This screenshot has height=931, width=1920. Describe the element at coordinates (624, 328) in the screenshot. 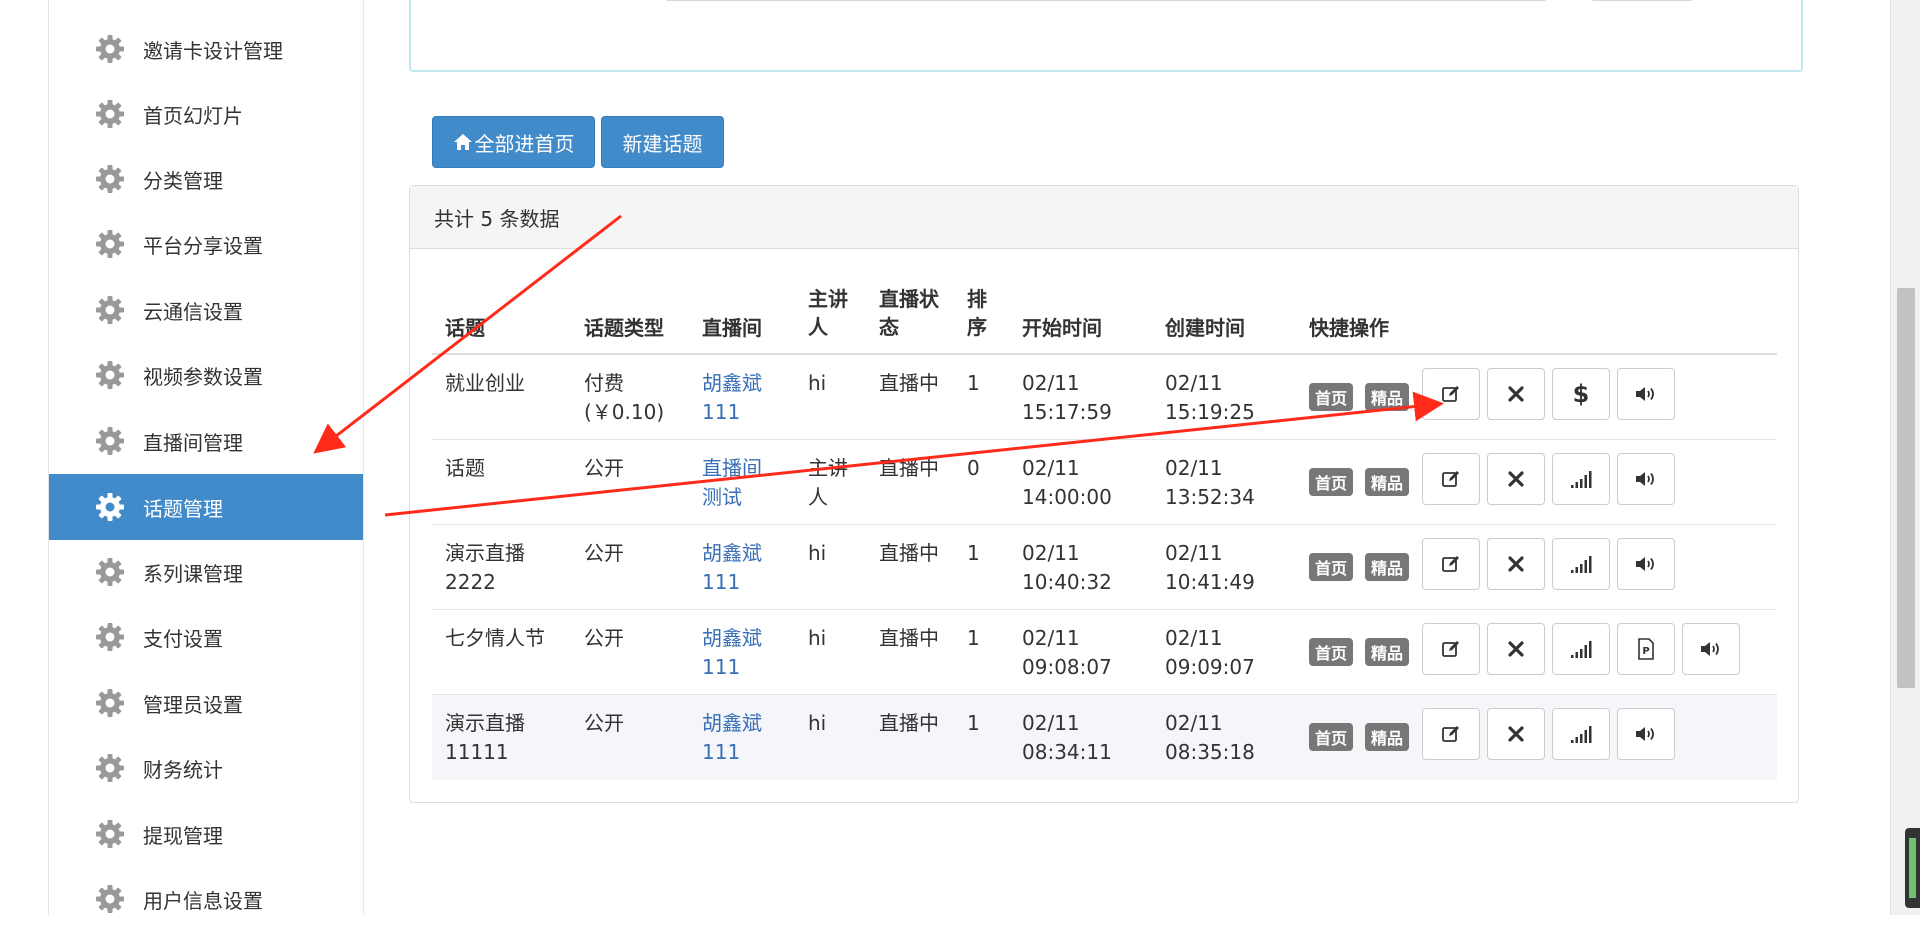

I see `header-type: 话题类型` at that location.